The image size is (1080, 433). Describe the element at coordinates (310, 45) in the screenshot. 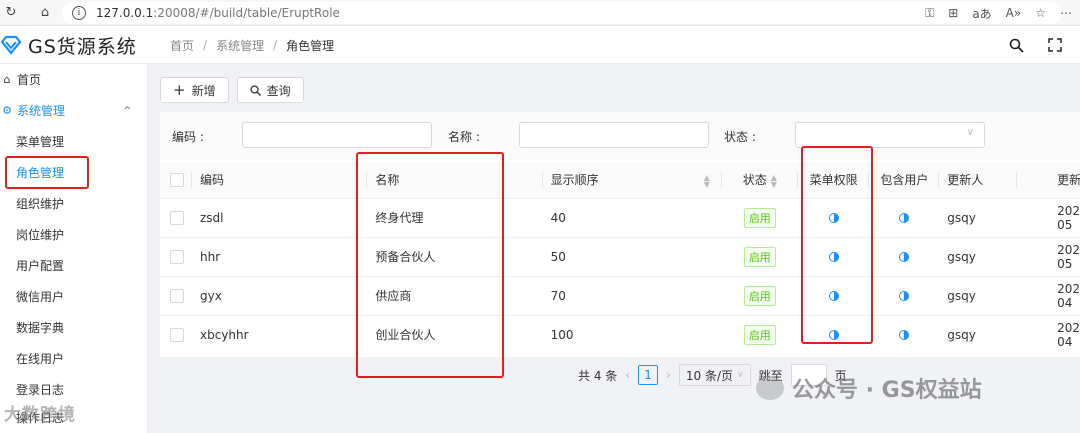

I see `breadcrumb-current: 角色管理` at that location.